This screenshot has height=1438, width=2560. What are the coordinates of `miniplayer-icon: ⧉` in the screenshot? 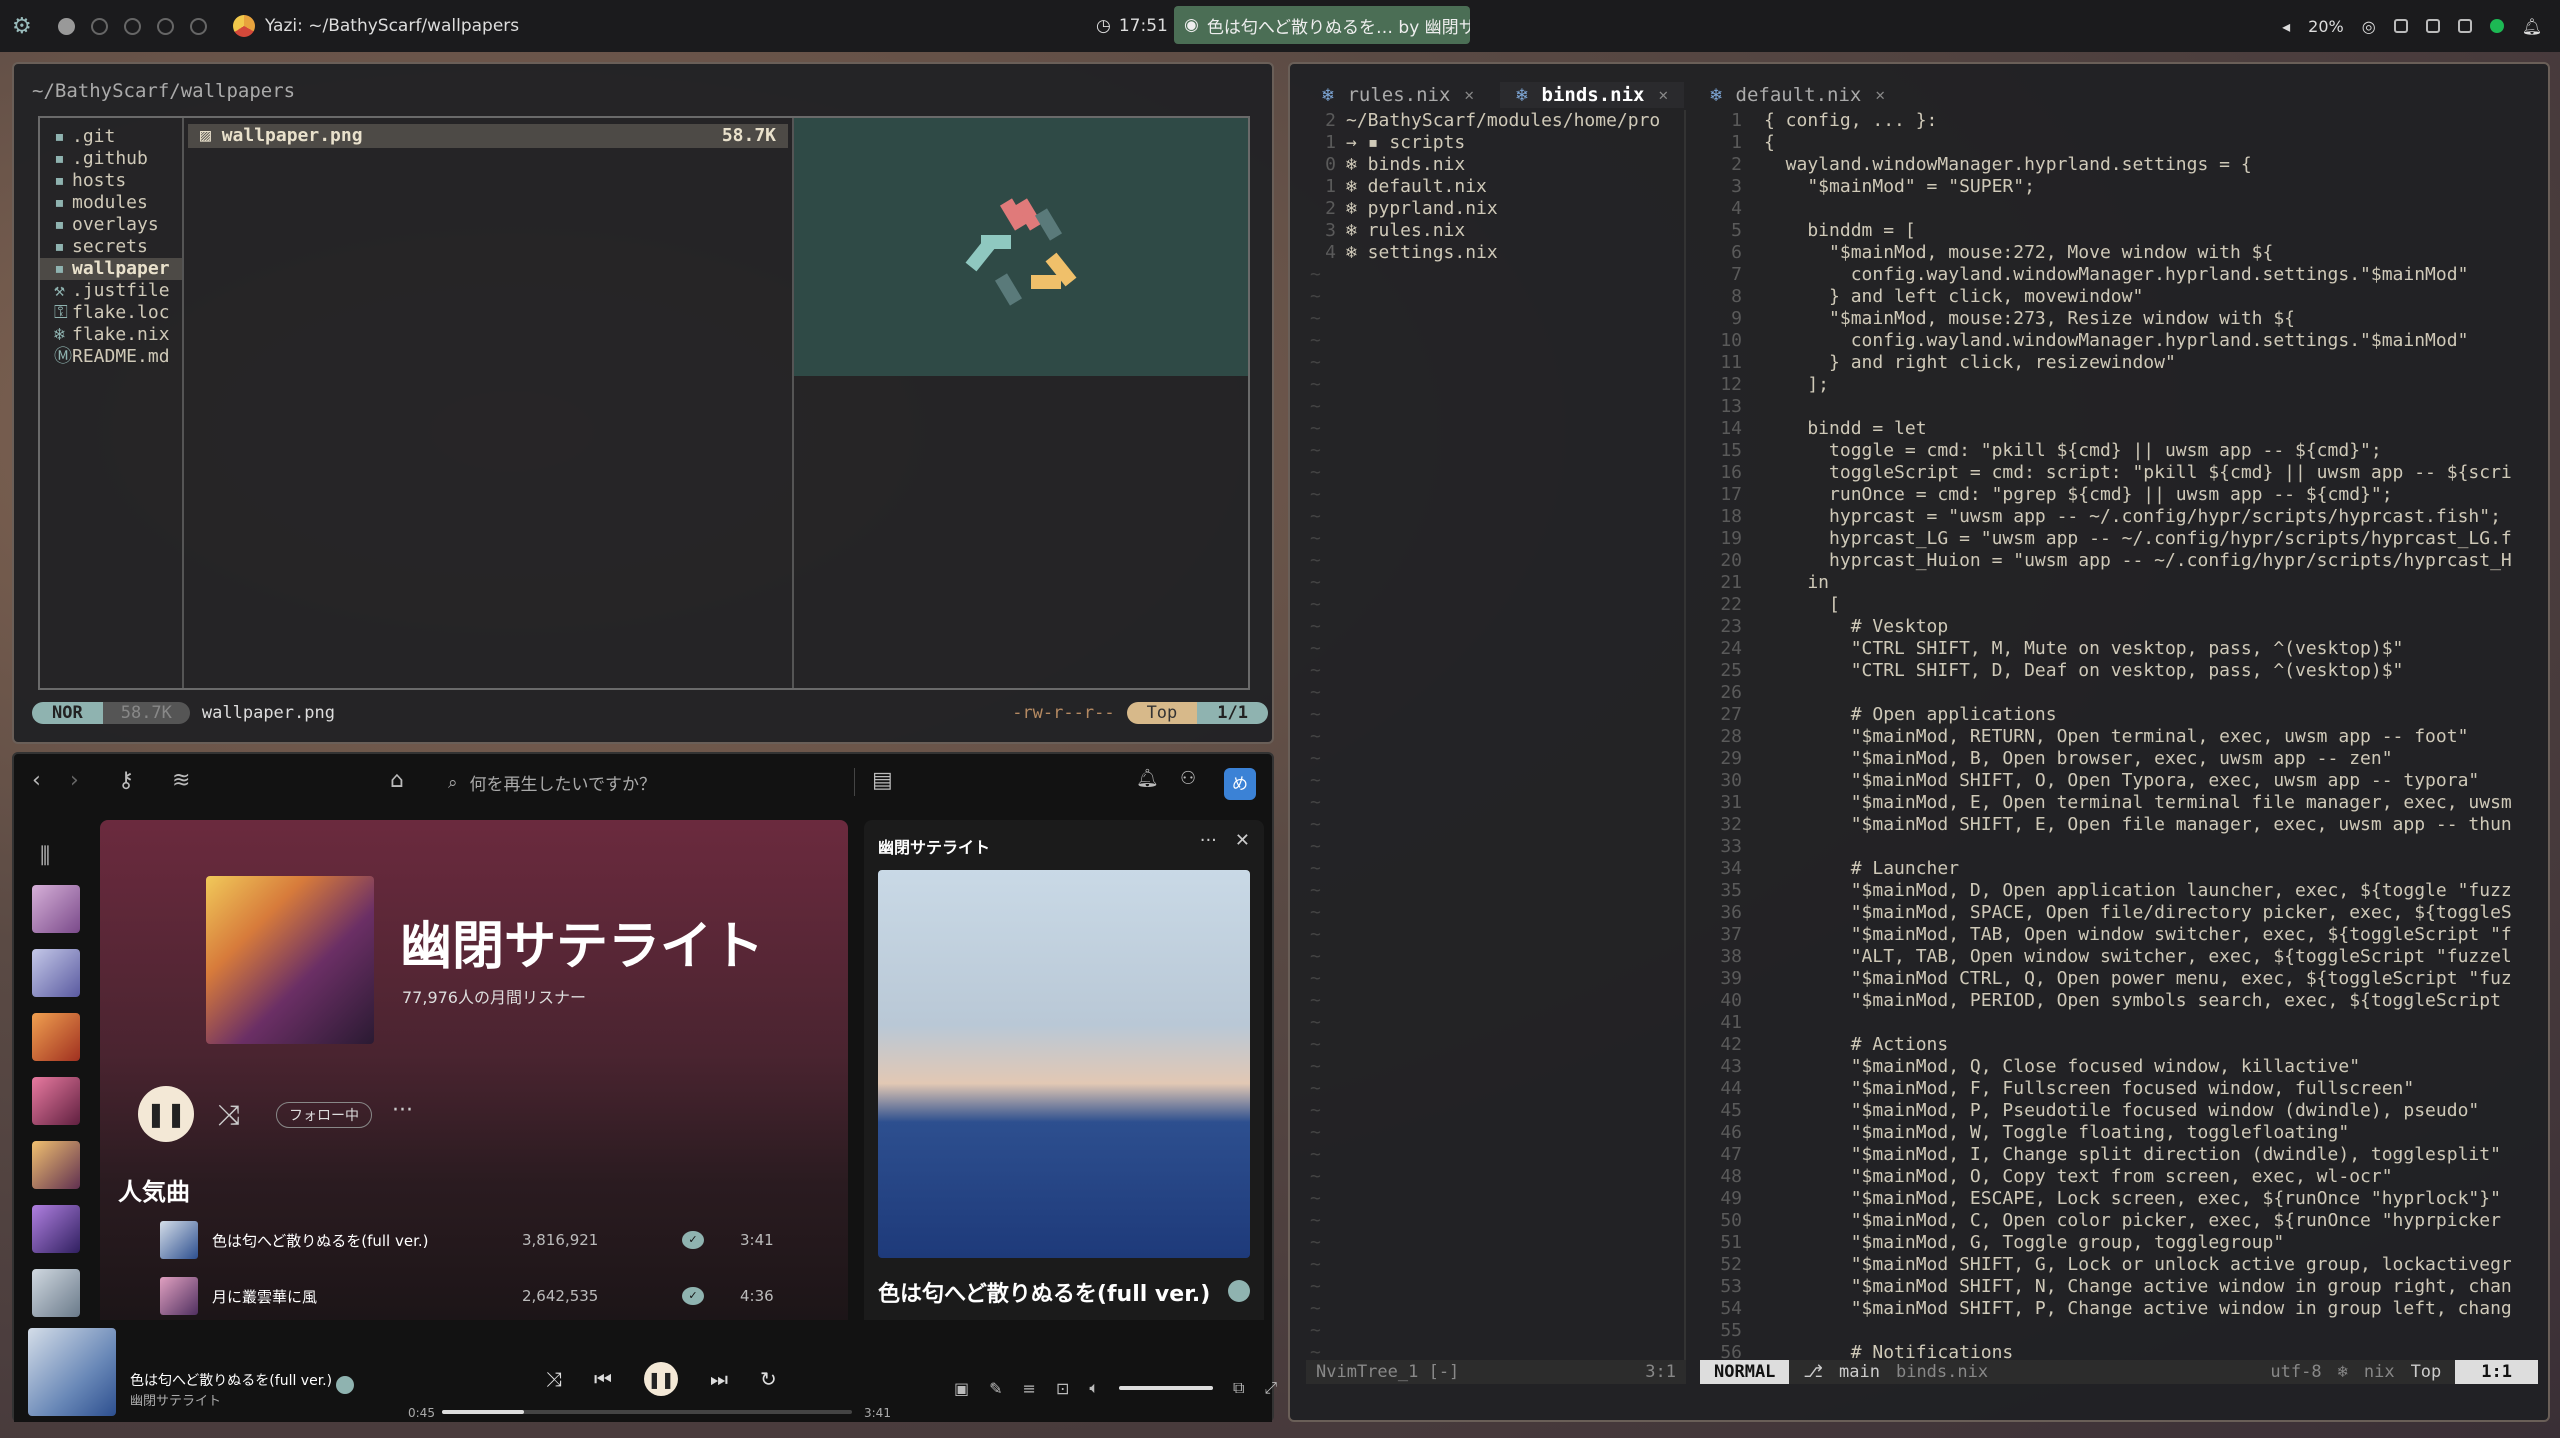 It's located at (1238, 1388).